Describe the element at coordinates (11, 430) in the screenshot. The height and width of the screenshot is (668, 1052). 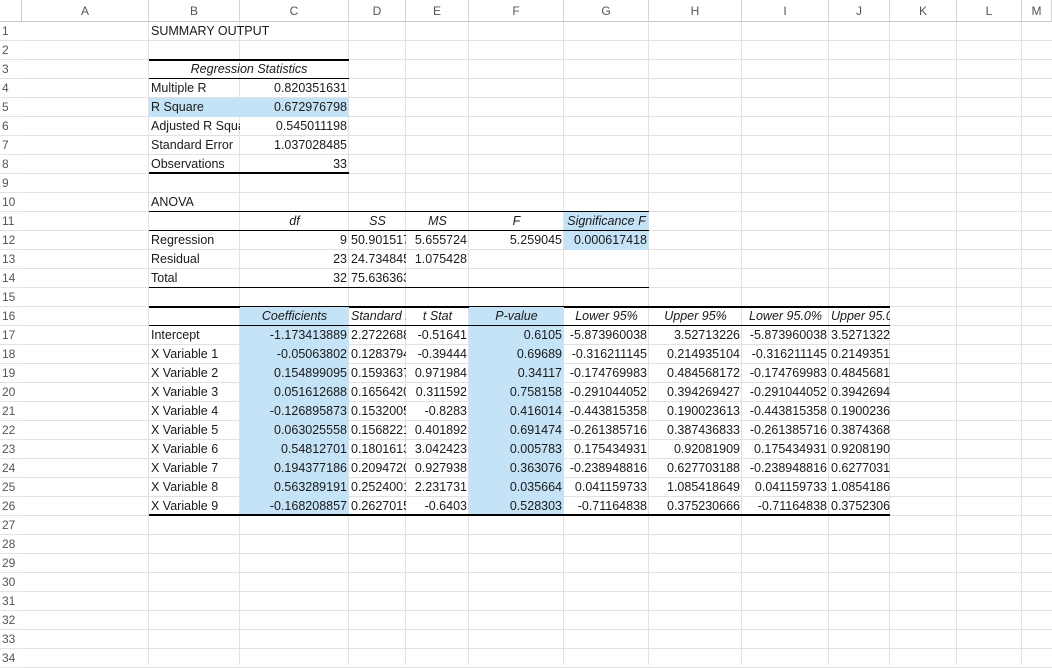
I see `row-header-22: 22` at that location.